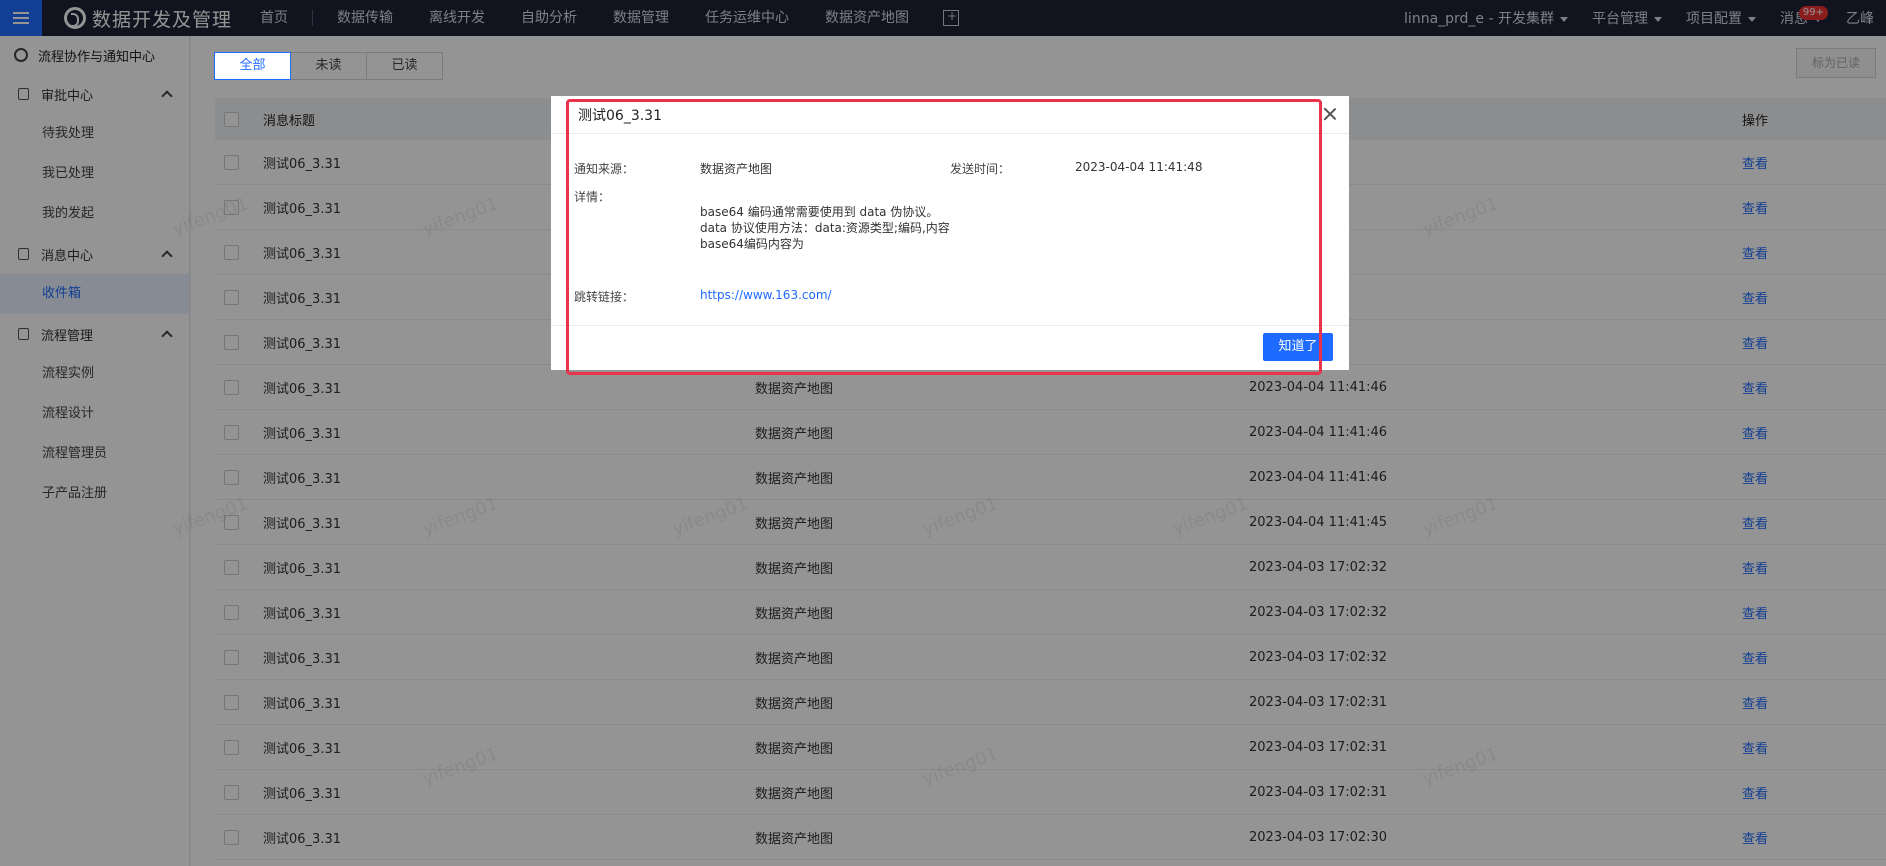 The height and width of the screenshot is (866, 1886). What do you see at coordinates (620, 115) in the screenshot?
I see `dialog-title: 测试06_3.31` at bounding box center [620, 115].